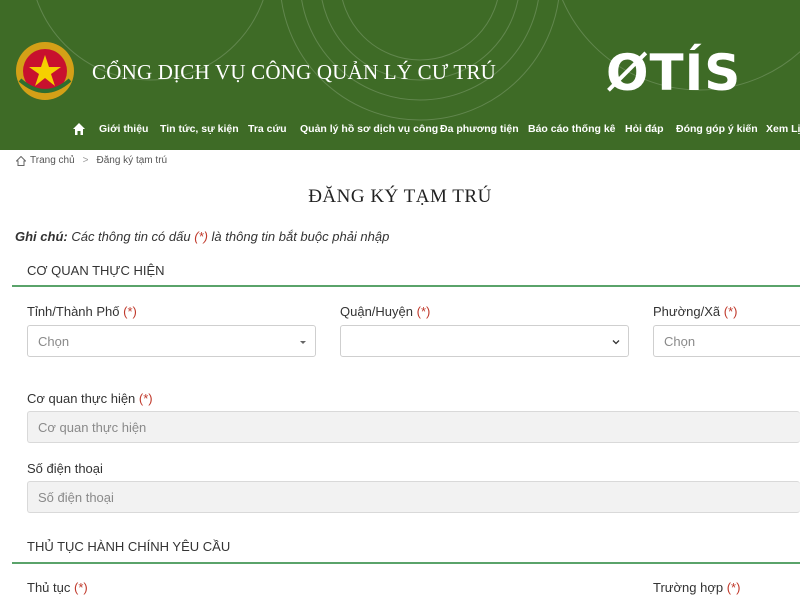  Describe the element at coordinates (21, 160) in the screenshot. I see `breadcrumb-home-icon` at that location.